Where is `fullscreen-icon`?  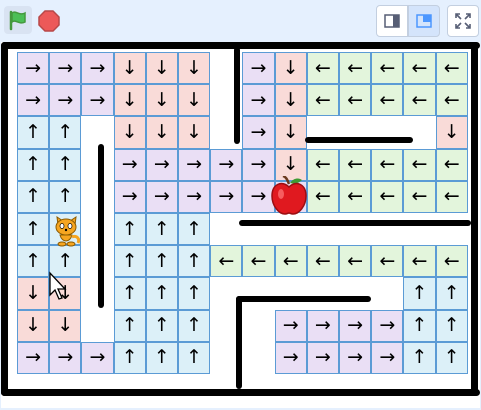 fullscreen-icon is located at coordinates (463, 21).